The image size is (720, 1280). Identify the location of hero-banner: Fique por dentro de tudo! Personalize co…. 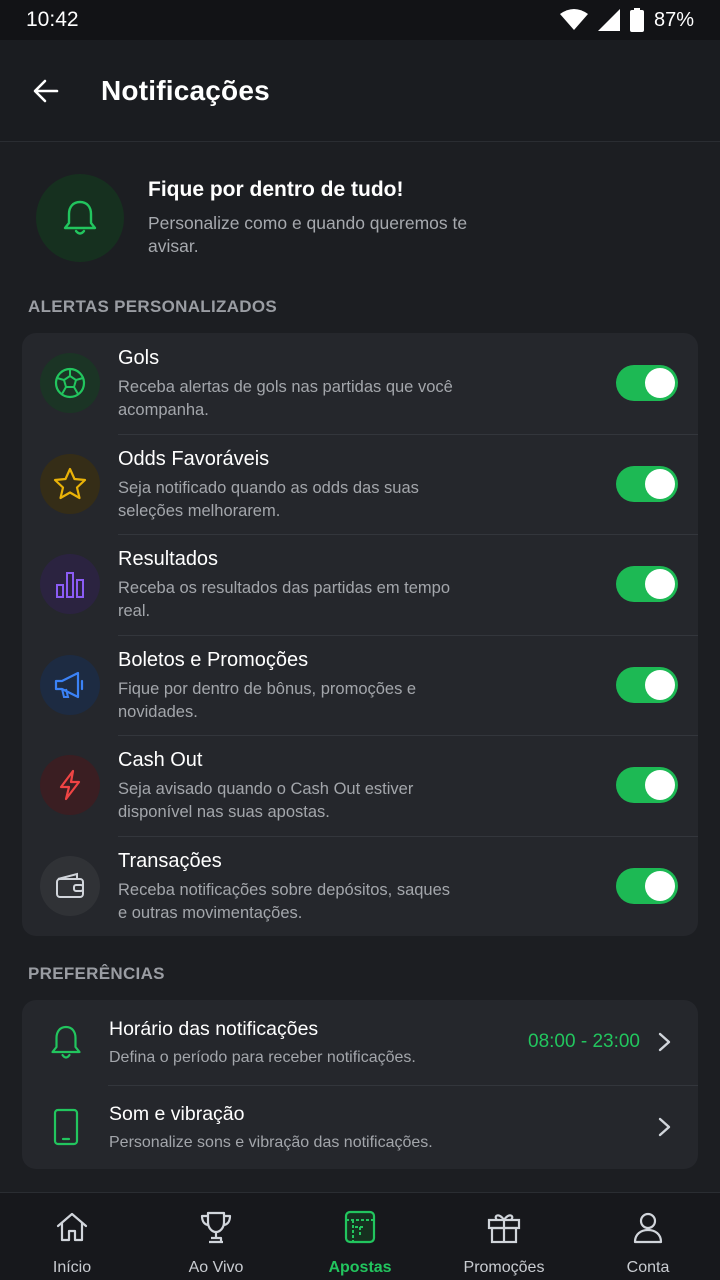
(361, 219).